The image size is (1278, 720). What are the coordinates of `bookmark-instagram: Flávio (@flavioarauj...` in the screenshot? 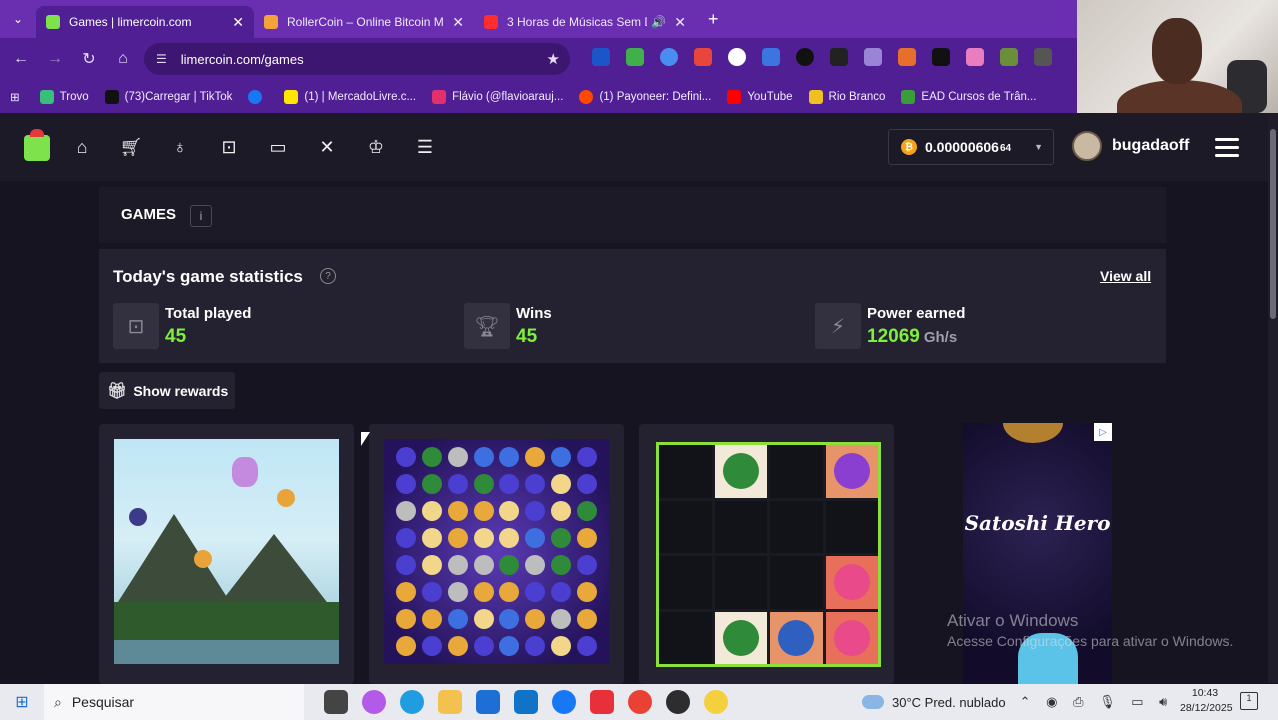 It's located at (497, 96).